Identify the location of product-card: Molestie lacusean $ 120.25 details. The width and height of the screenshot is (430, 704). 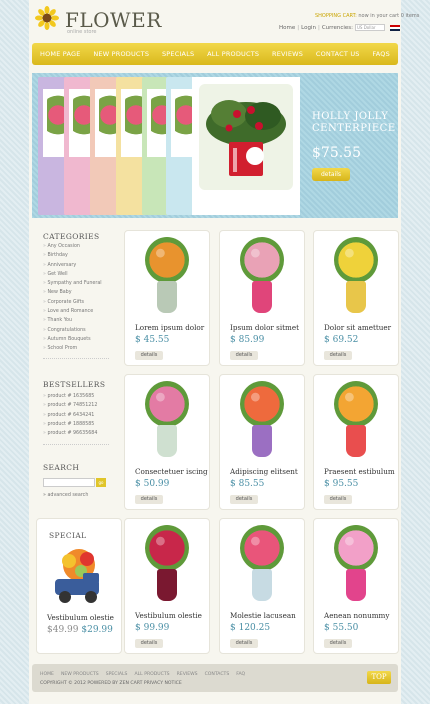
(262, 586).